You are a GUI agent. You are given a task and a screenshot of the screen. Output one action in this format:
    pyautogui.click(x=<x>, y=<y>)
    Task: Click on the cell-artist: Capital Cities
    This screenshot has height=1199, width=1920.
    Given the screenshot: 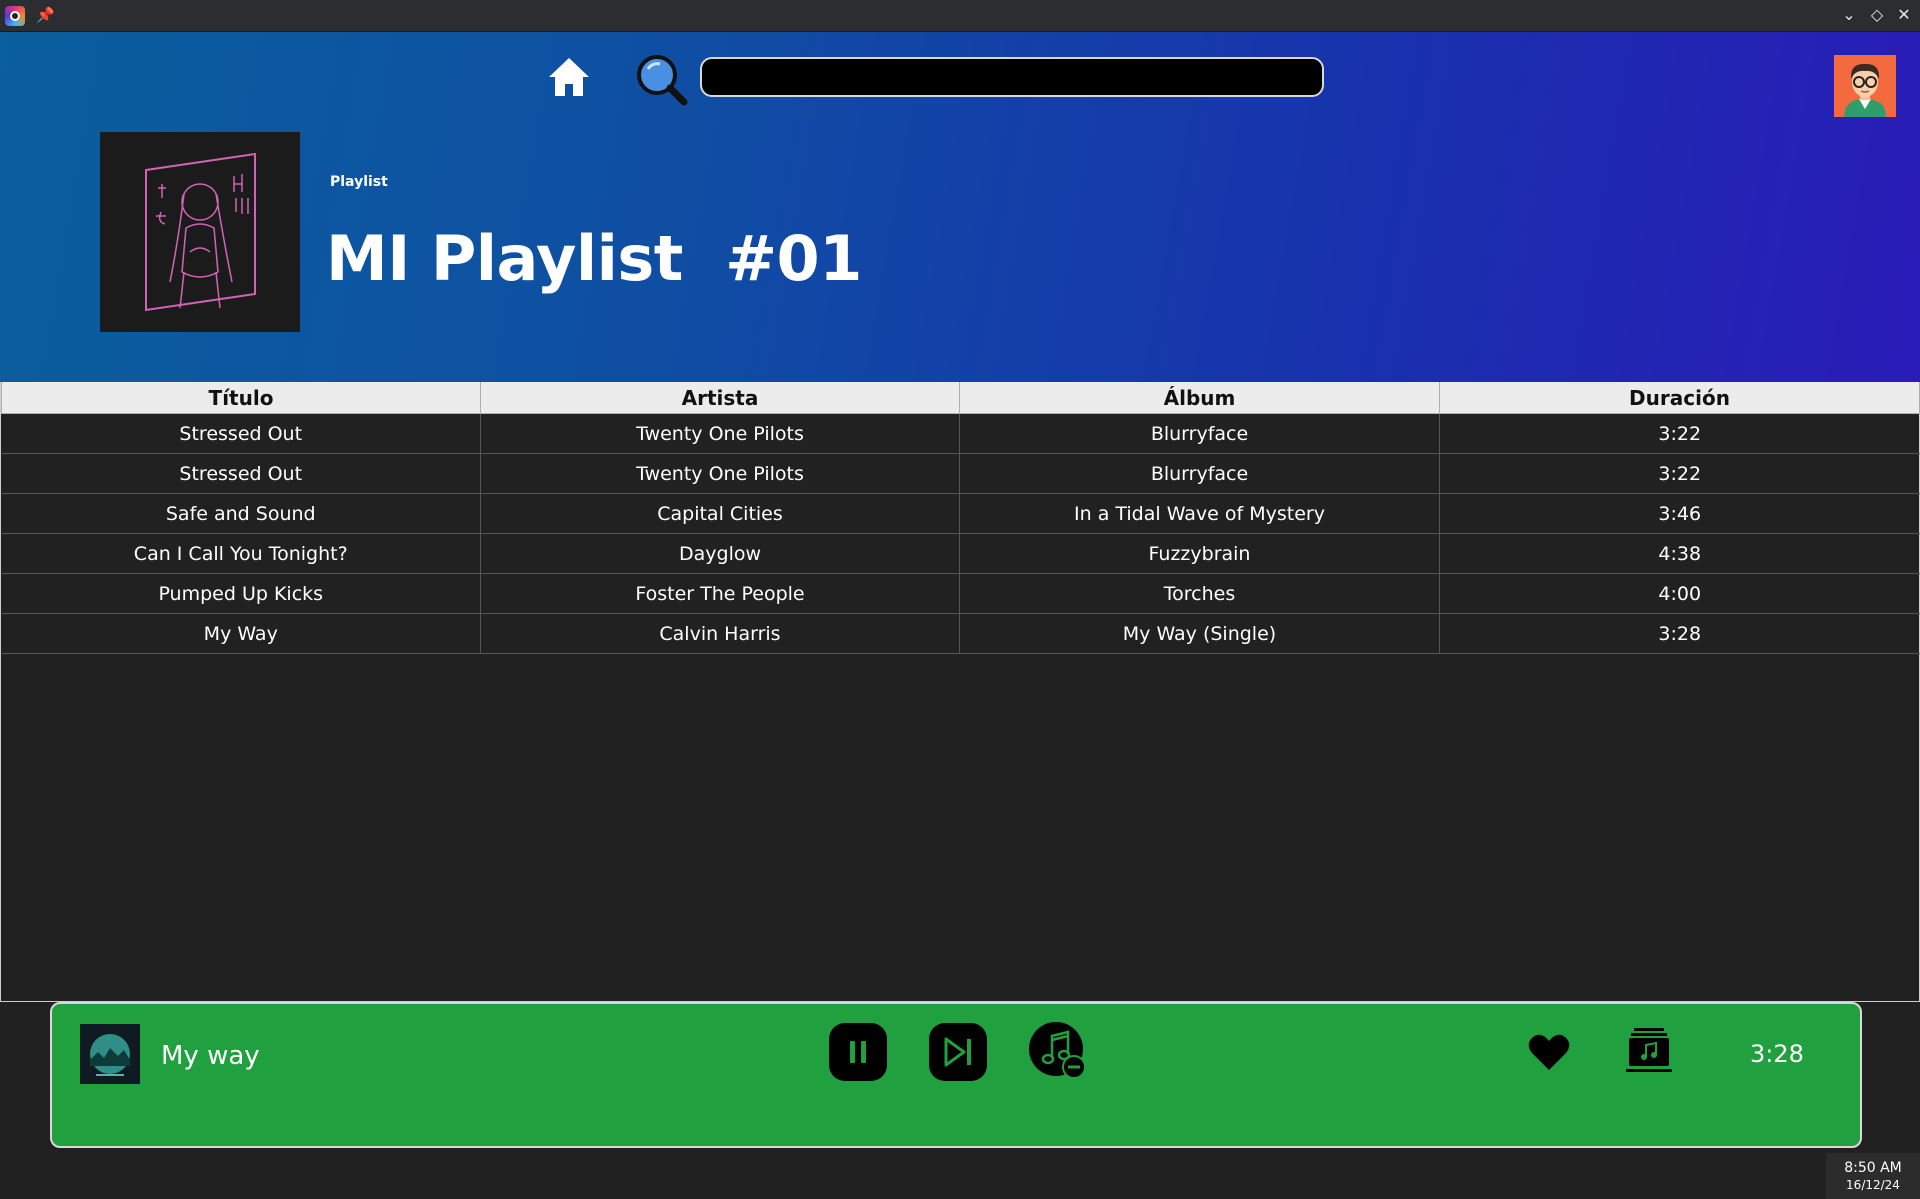 What is the action you would take?
    pyautogui.click(x=720, y=513)
    